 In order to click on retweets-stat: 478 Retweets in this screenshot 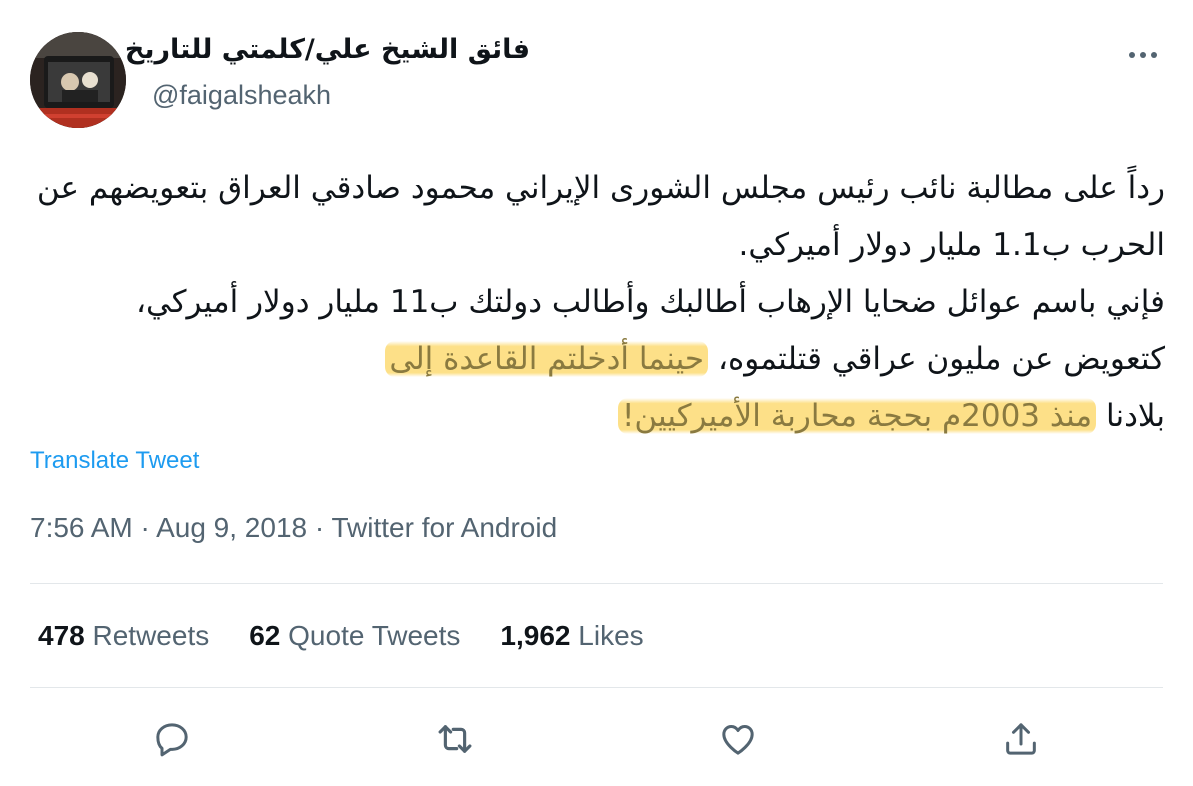, I will do `click(123, 636)`.